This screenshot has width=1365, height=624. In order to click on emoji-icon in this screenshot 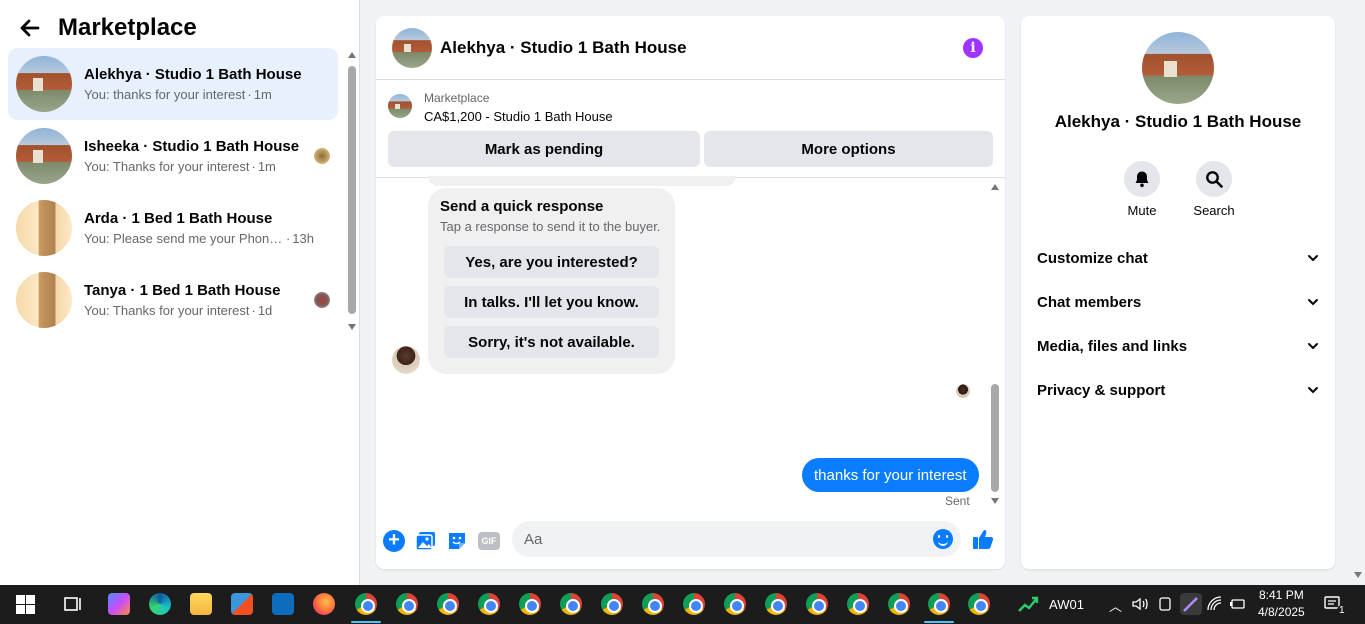, I will do `click(943, 539)`.